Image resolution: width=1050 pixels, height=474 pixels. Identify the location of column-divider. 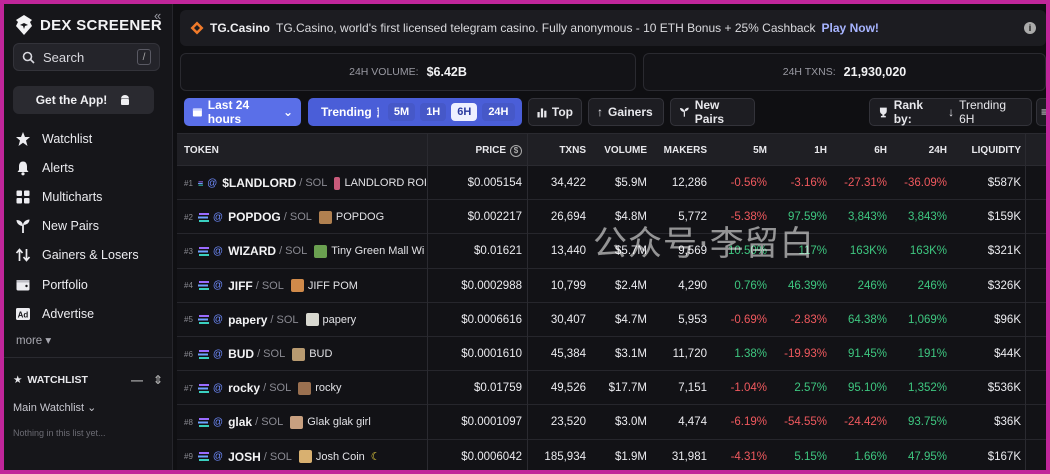
(1025, 301).